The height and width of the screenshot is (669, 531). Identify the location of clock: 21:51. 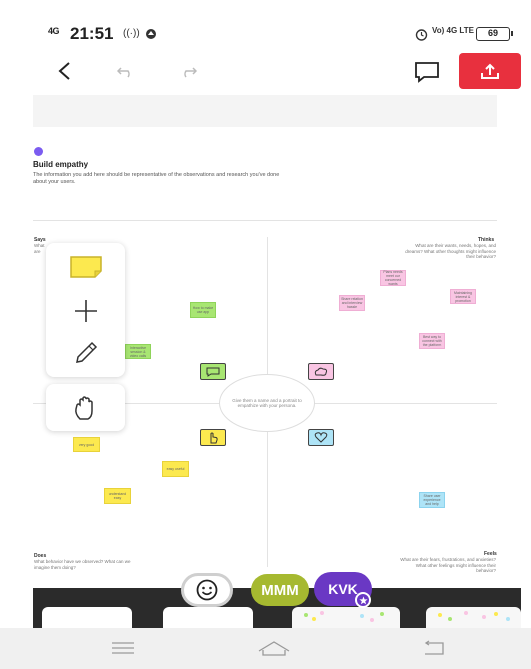
(92, 33).